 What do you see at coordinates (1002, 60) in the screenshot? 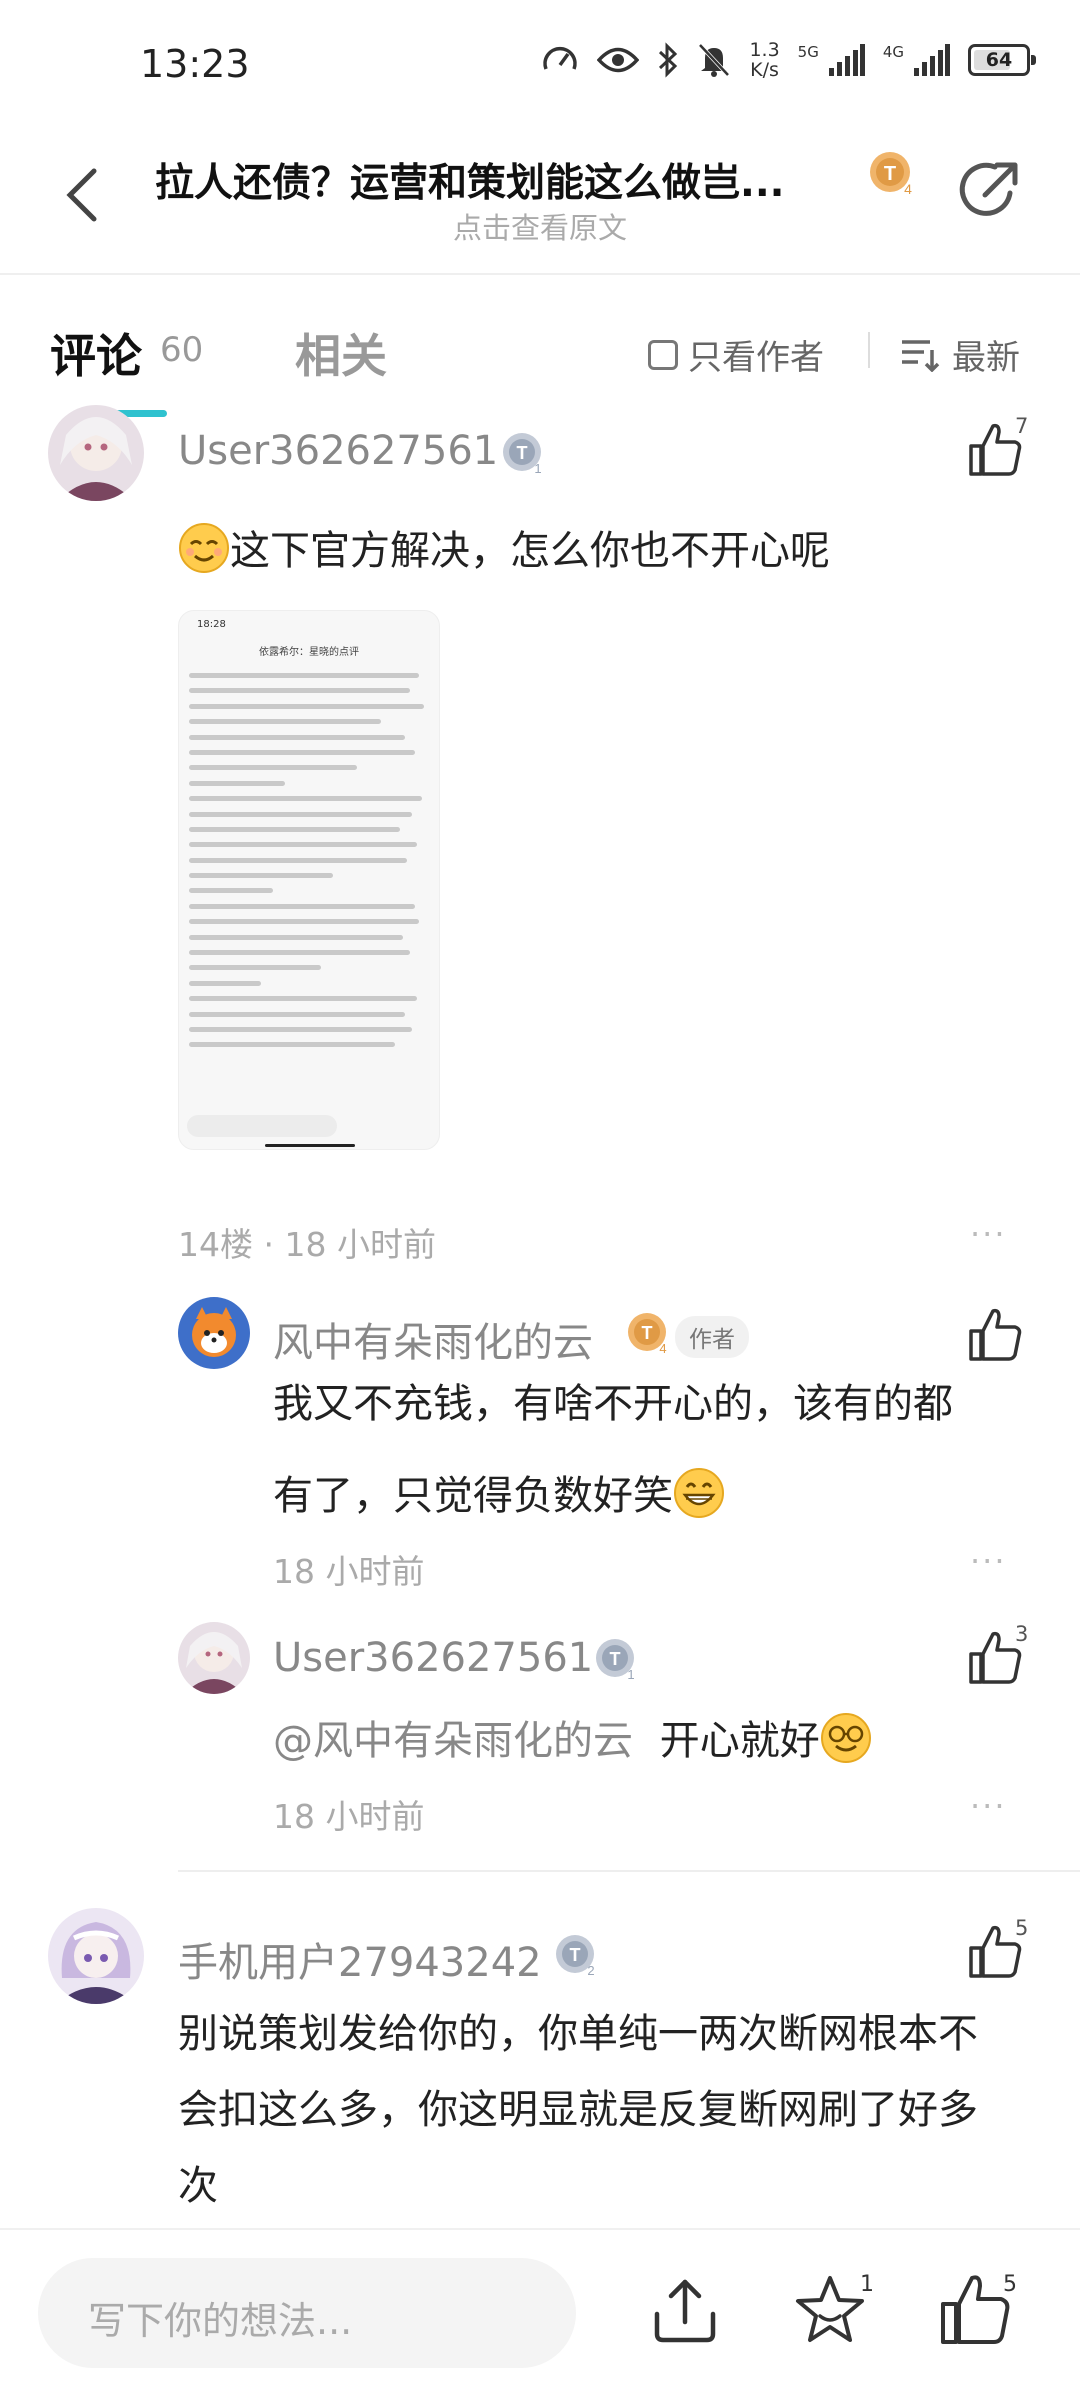
I see `battery-icon: 64` at bounding box center [1002, 60].